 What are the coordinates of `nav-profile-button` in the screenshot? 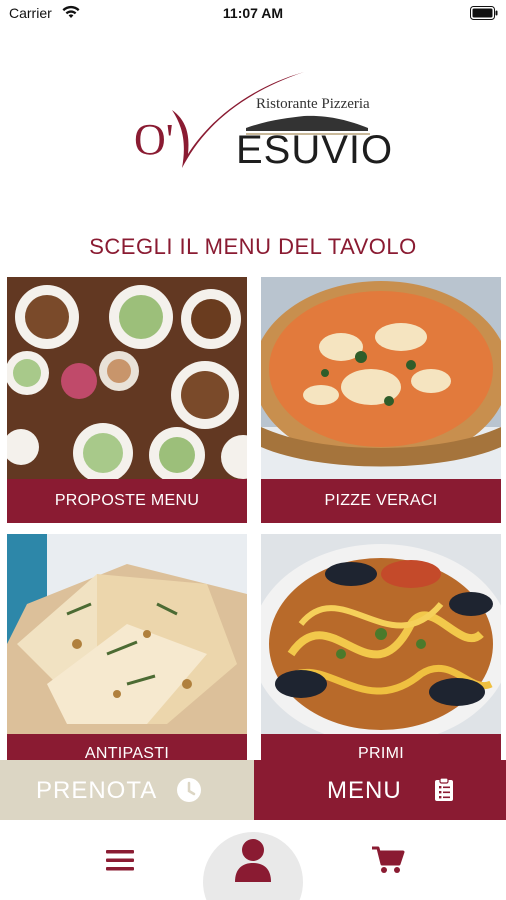 It's located at (253, 860).